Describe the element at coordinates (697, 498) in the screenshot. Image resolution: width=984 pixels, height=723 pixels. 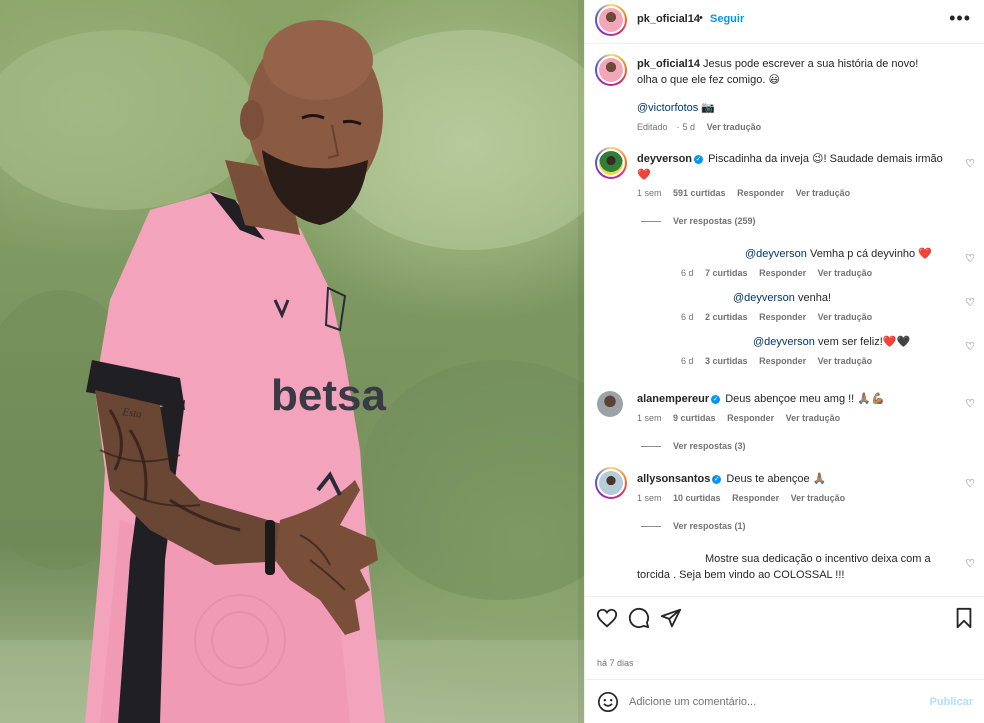
I see `comment-likes: 10 curtidas` at that location.